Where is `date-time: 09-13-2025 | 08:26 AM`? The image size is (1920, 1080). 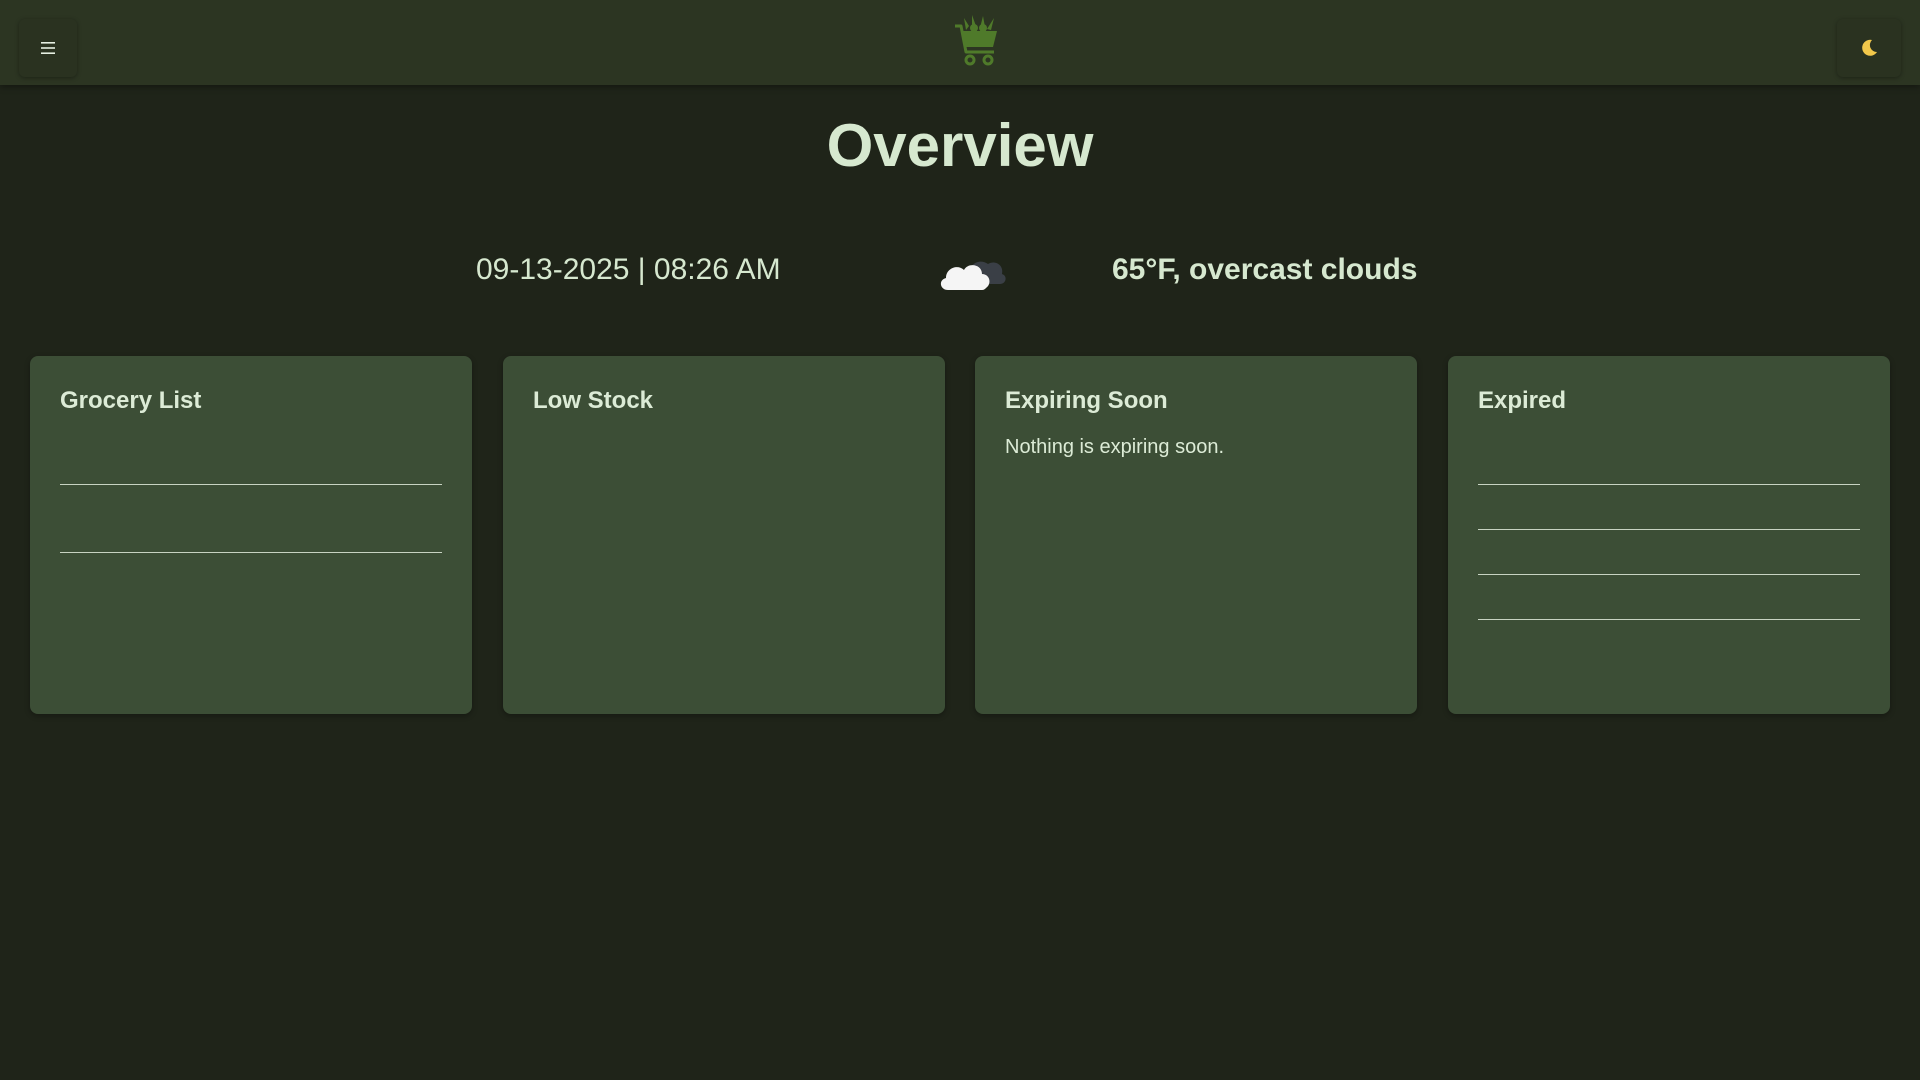 date-time: 09-13-2025 | 08:26 AM is located at coordinates (628, 269).